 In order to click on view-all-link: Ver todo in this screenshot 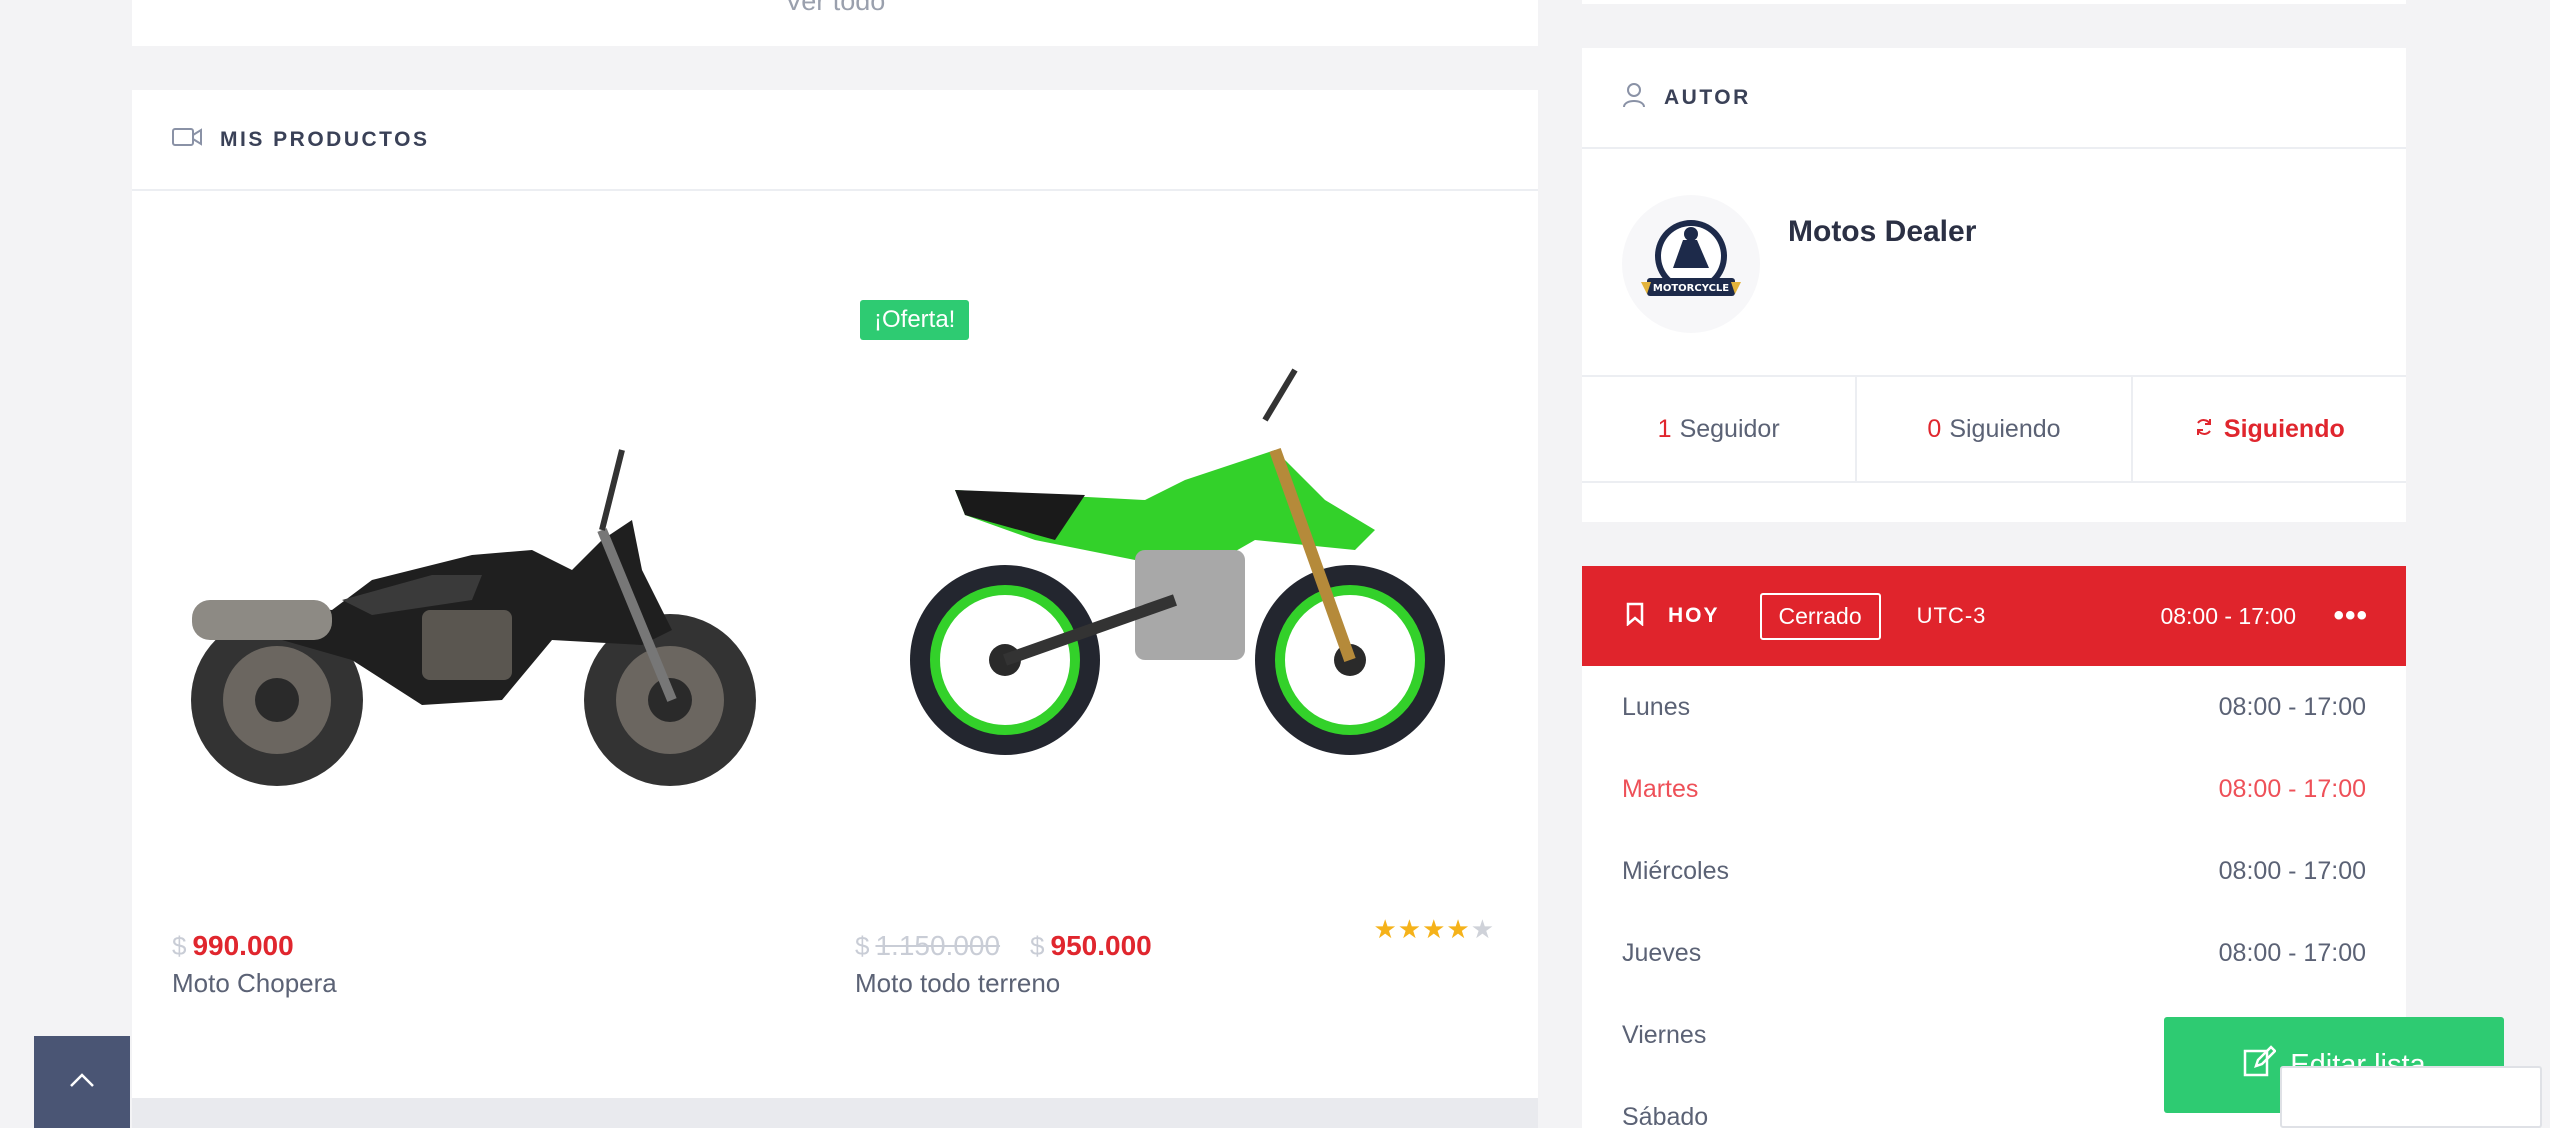, I will do `click(835, 8)`.